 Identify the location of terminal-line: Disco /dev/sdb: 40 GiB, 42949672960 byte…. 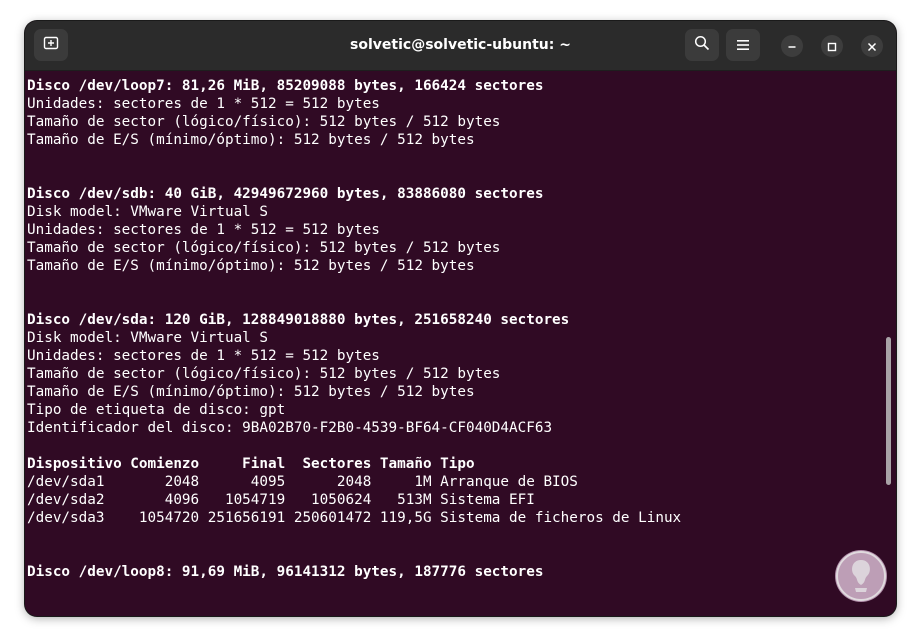
(285, 194).